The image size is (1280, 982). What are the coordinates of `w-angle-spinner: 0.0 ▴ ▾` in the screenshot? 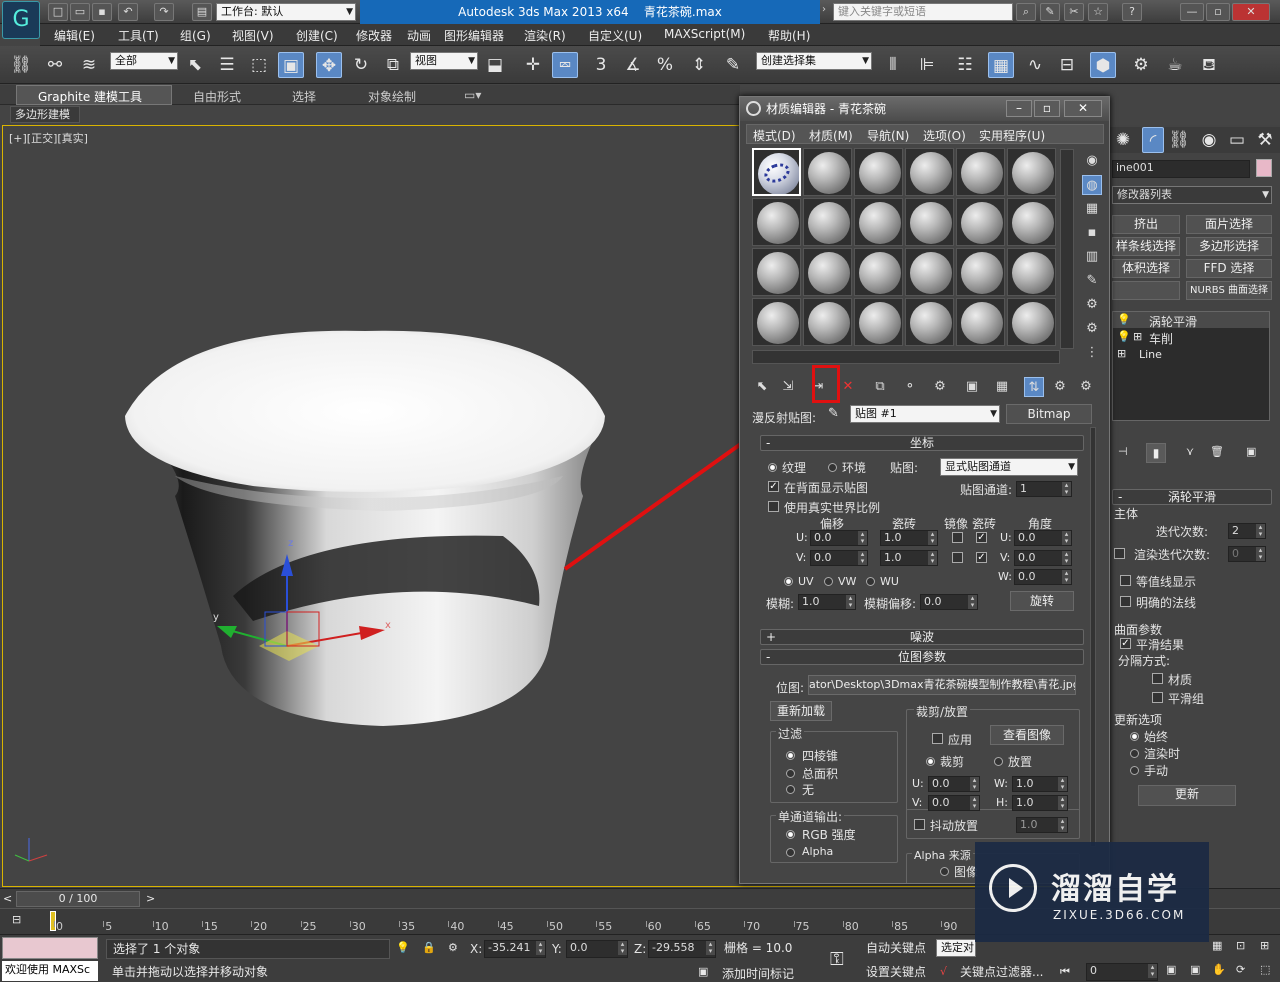 It's located at (1043, 577).